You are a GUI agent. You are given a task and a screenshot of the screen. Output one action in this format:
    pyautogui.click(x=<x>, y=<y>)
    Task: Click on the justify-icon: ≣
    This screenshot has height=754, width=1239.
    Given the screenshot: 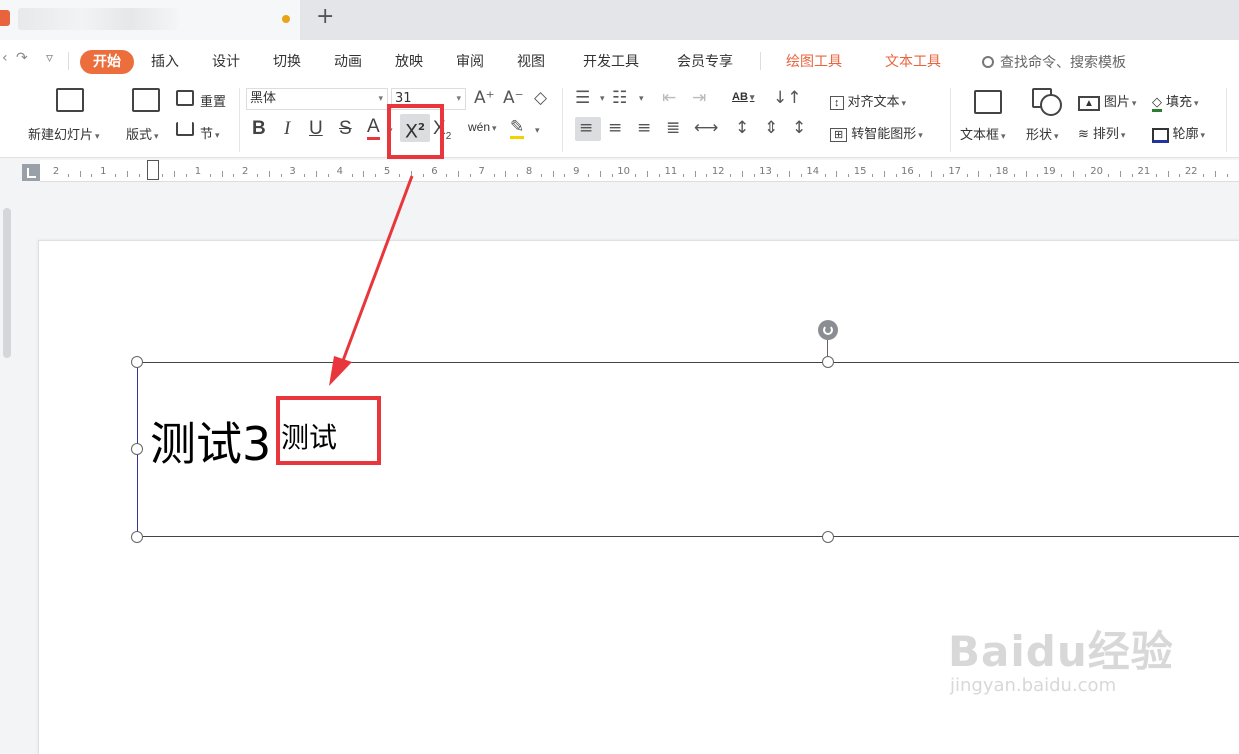 What is the action you would take?
    pyautogui.click(x=673, y=128)
    